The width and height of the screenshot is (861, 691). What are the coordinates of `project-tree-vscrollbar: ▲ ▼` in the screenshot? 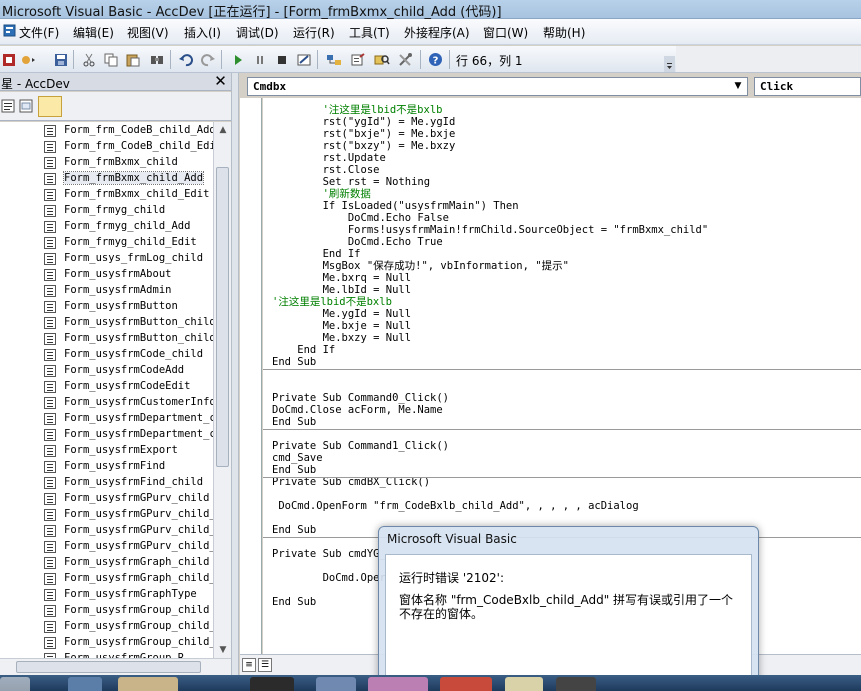 It's located at (222, 390).